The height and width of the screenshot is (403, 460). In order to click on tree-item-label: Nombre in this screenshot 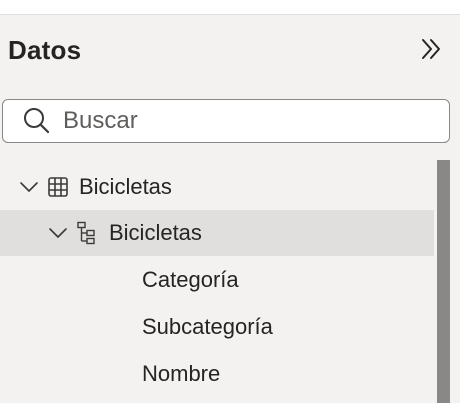, I will do `click(181, 373)`.